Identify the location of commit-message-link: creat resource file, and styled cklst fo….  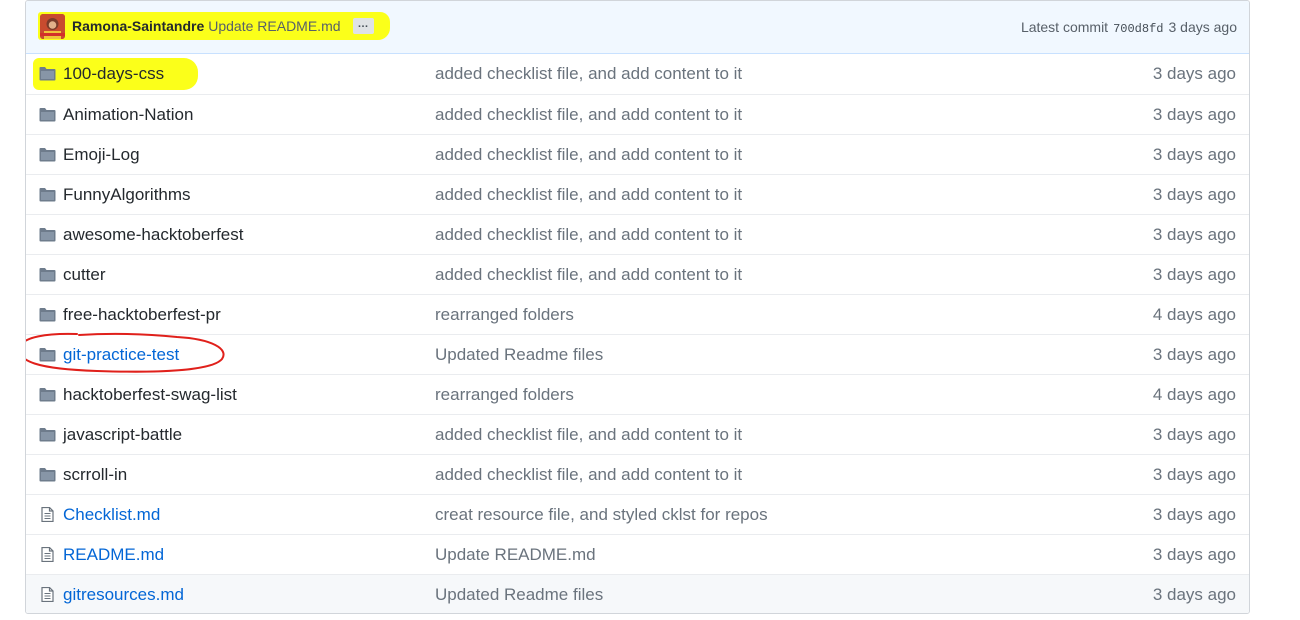
(601, 515).